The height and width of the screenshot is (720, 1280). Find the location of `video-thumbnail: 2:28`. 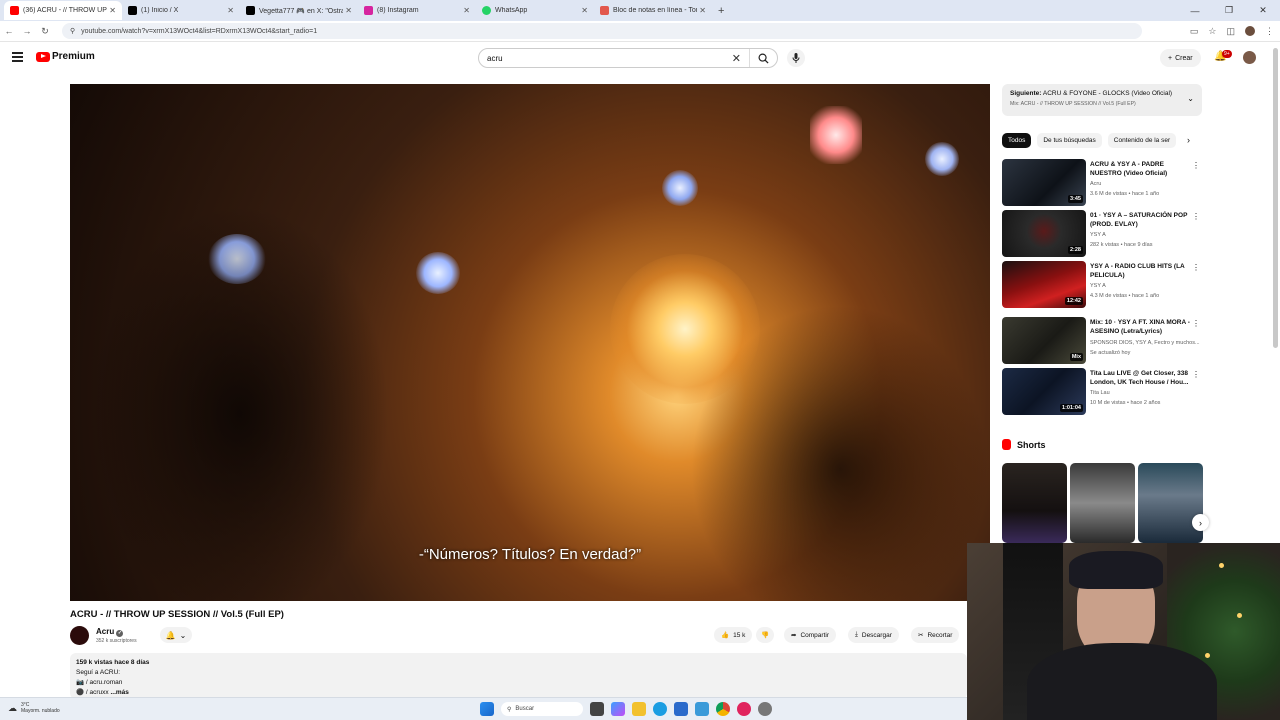

video-thumbnail: 2:28 is located at coordinates (1044, 233).